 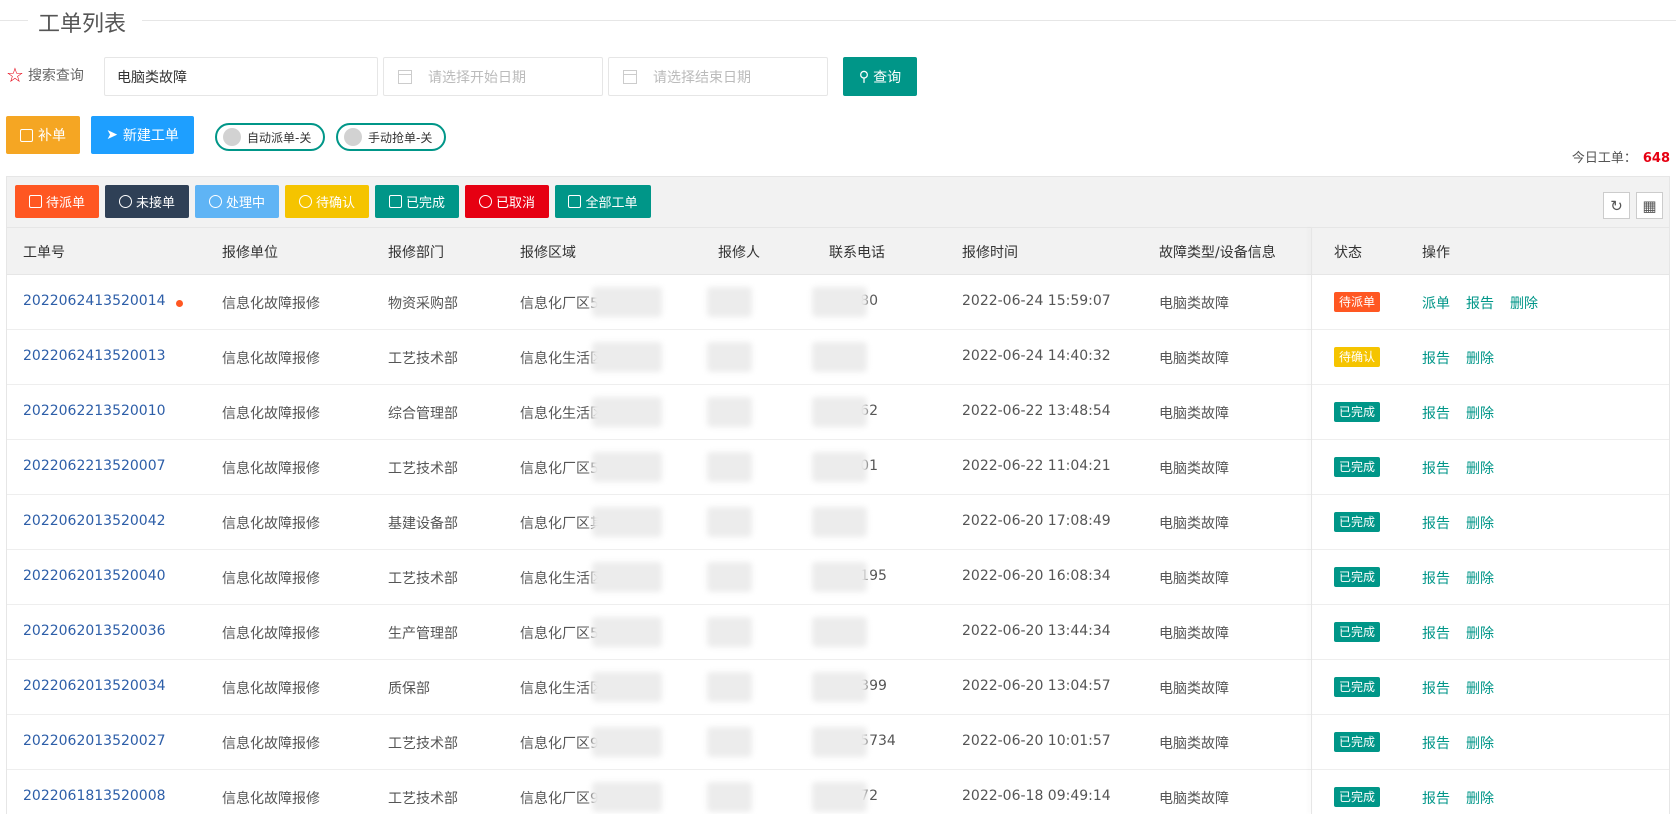 I want to click on end-date-input: 请选择结束日期, so click(x=718, y=76).